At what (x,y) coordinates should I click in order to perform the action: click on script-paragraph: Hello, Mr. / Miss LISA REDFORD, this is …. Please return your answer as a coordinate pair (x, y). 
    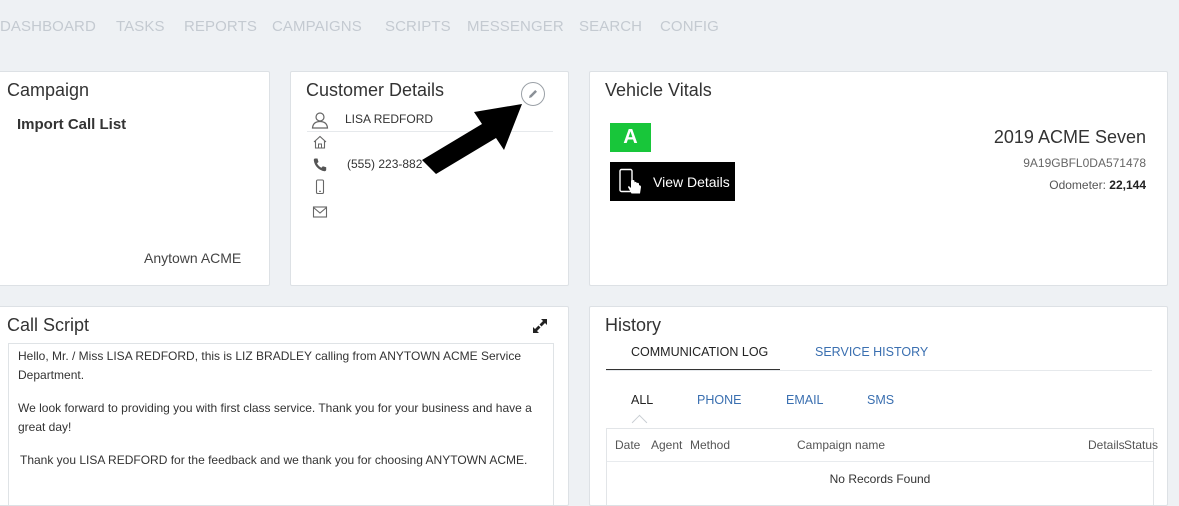
    Looking at the image, I should click on (270, 365).